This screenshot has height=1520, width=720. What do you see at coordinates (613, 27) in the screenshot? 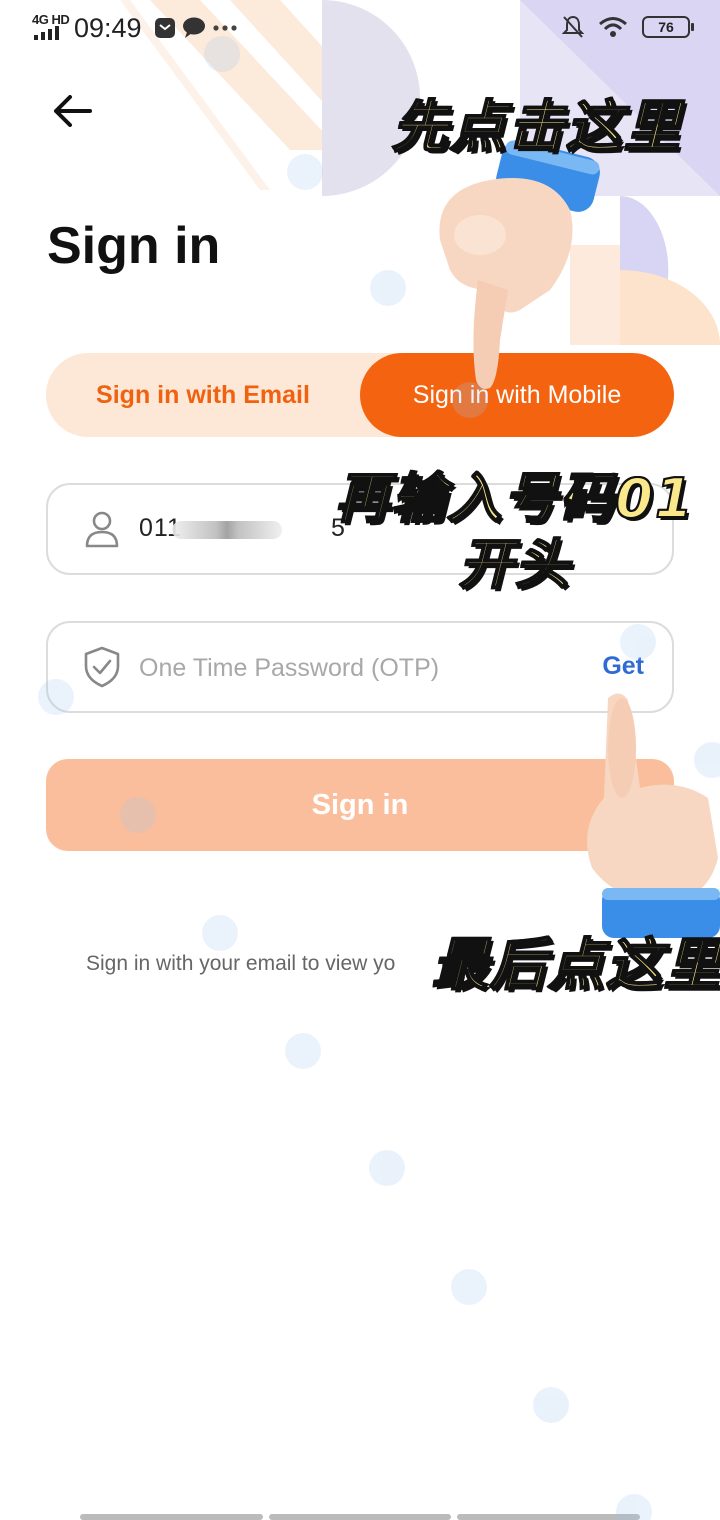
I see `wifi-icon` at bounding box center [613, 27].